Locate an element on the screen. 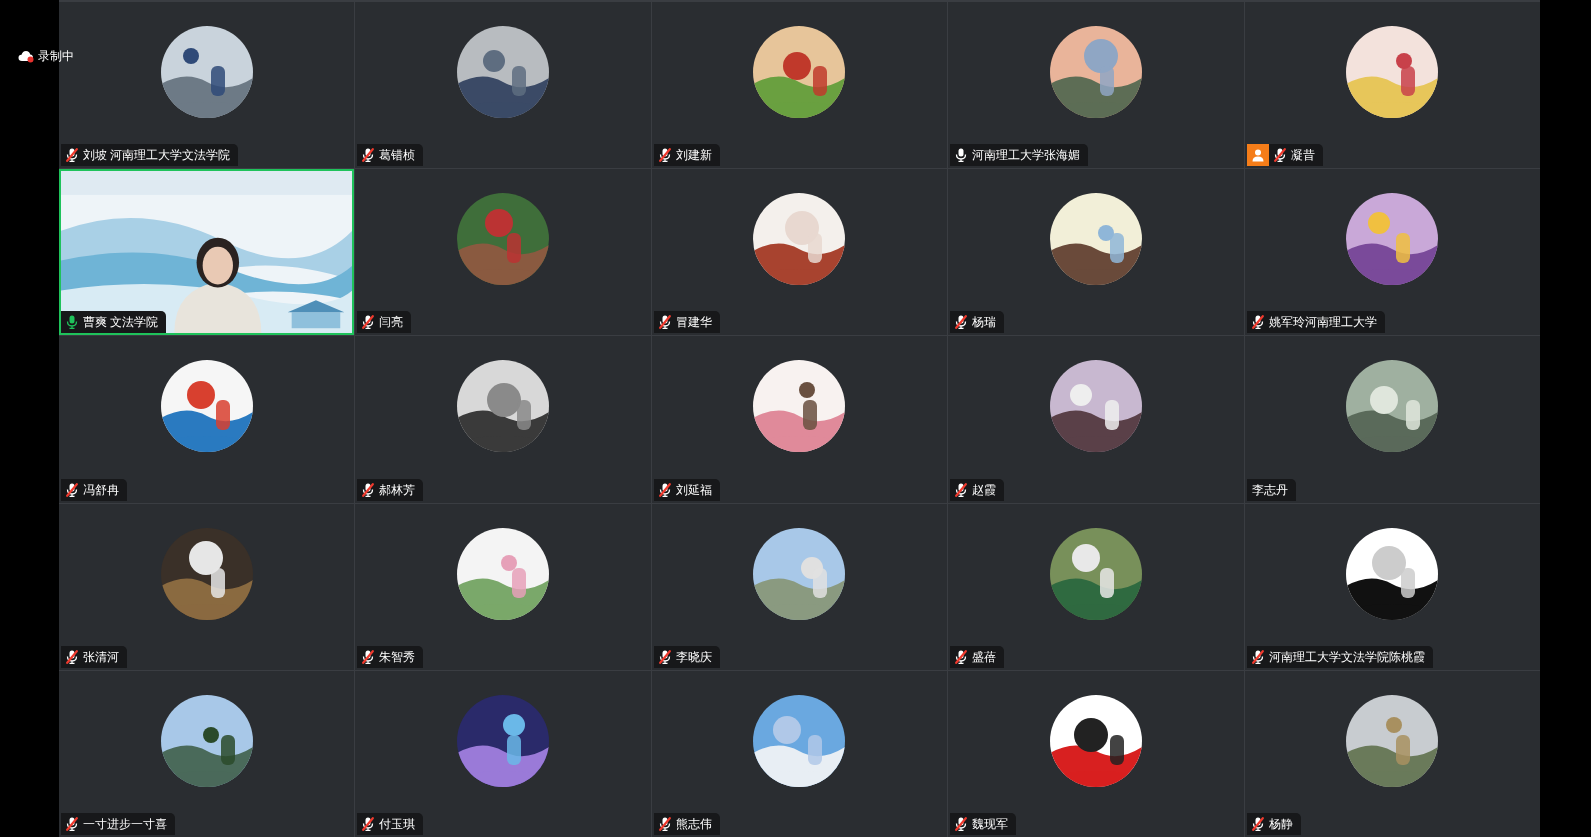  participant-name: 刘延福 is located at coordinates (693, 489).